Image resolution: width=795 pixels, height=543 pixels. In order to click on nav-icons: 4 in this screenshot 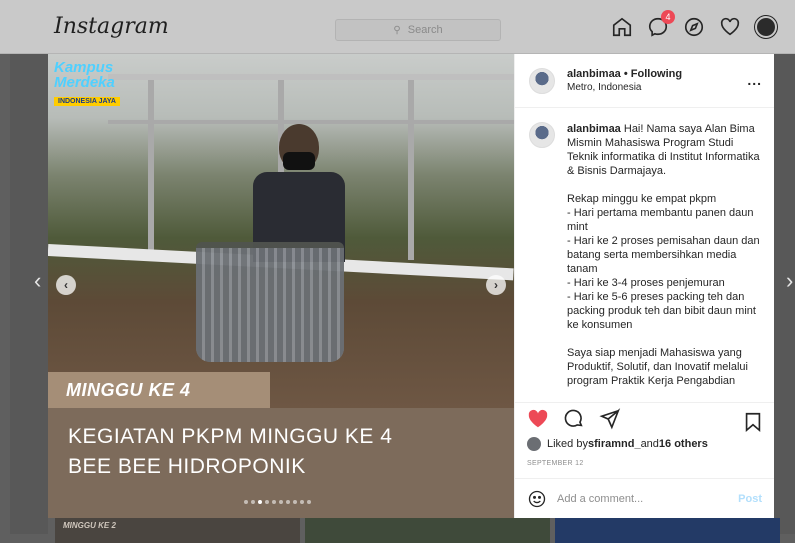, I will do `click(694, 24)`.